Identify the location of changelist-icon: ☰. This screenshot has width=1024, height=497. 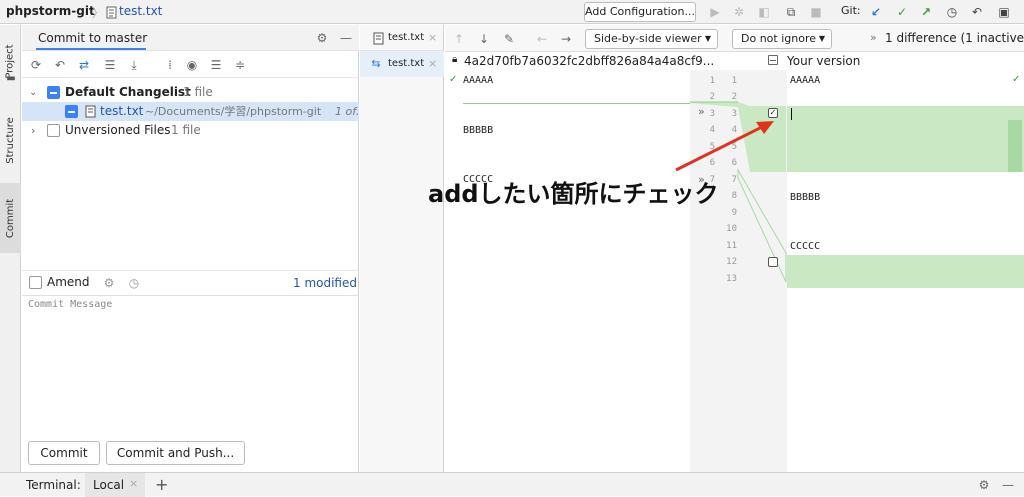
(110, 65).